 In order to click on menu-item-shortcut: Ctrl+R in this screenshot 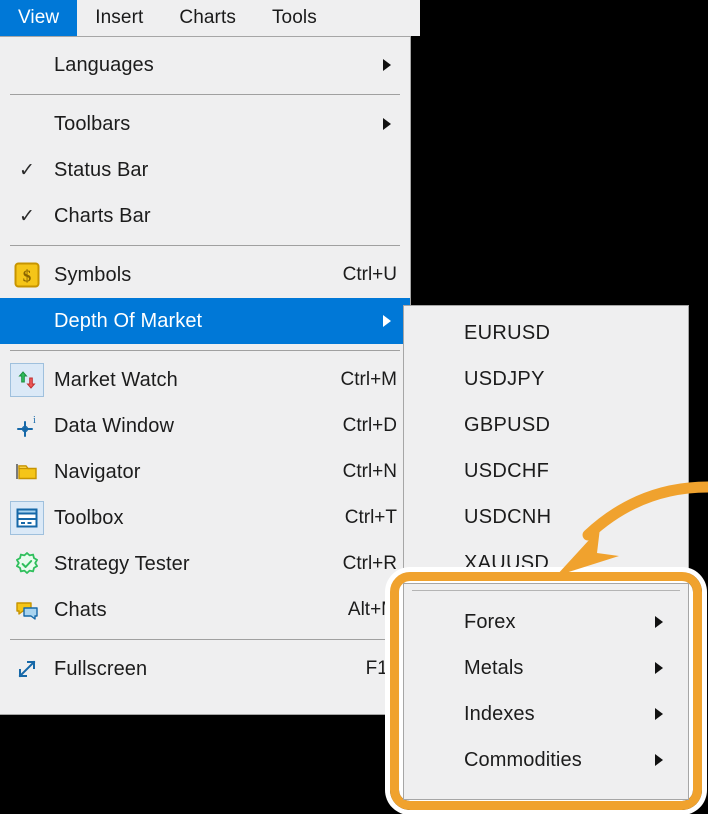, I will do `click(369, 563)`.